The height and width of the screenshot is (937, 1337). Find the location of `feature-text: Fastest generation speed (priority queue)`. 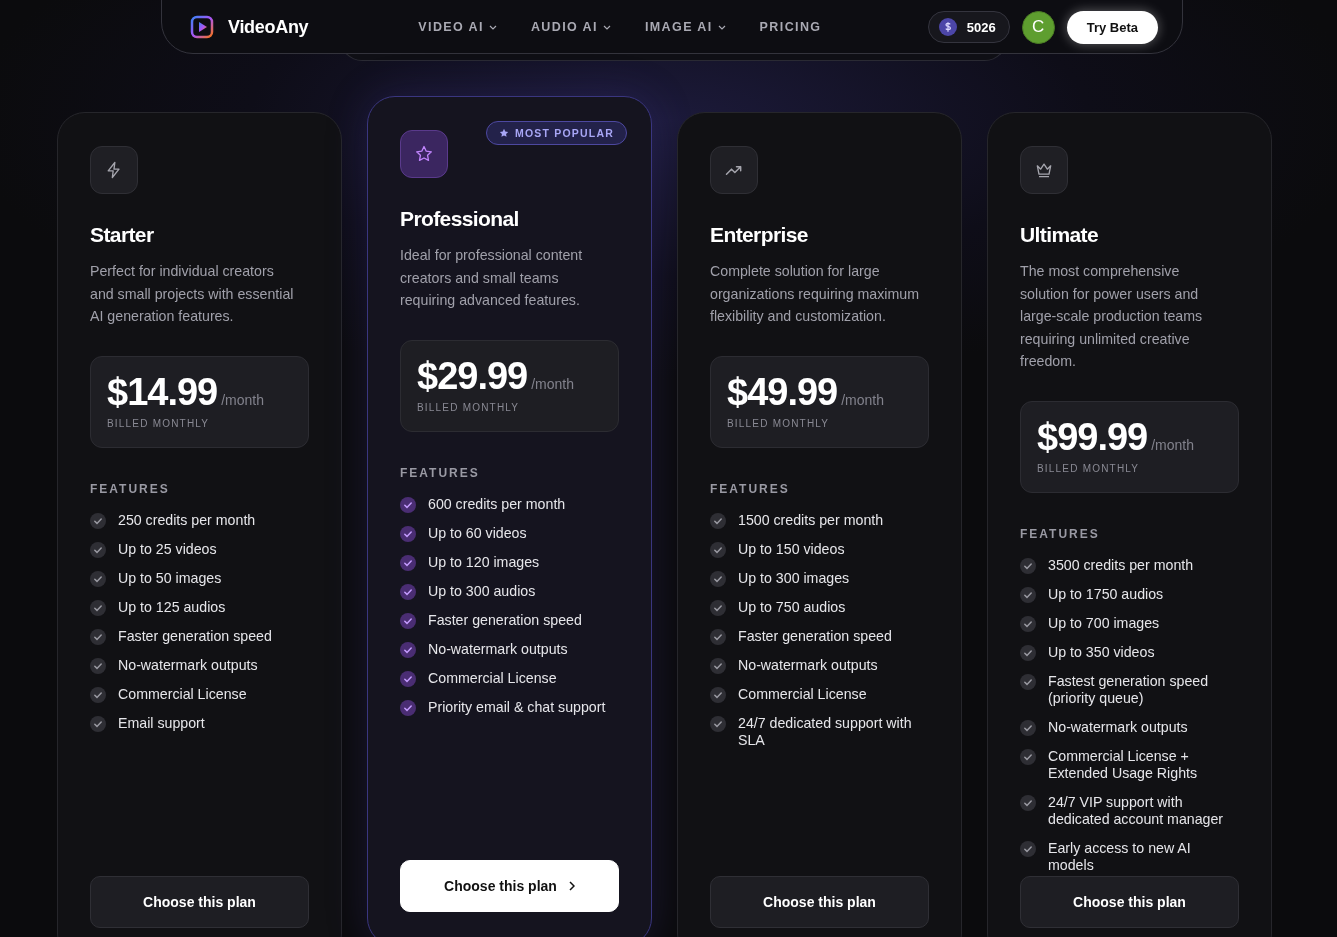

feature-text: Fastest generation speed (priority queue) is located at coordinates (1129, 689).